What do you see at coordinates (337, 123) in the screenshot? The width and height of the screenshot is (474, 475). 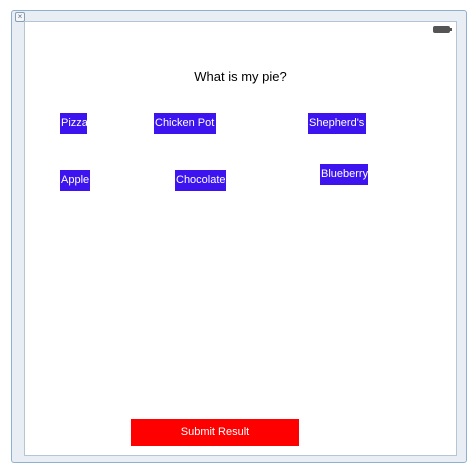 I see `choice-shepherds-button: Shepherd's` at bounding box center [337, 123].